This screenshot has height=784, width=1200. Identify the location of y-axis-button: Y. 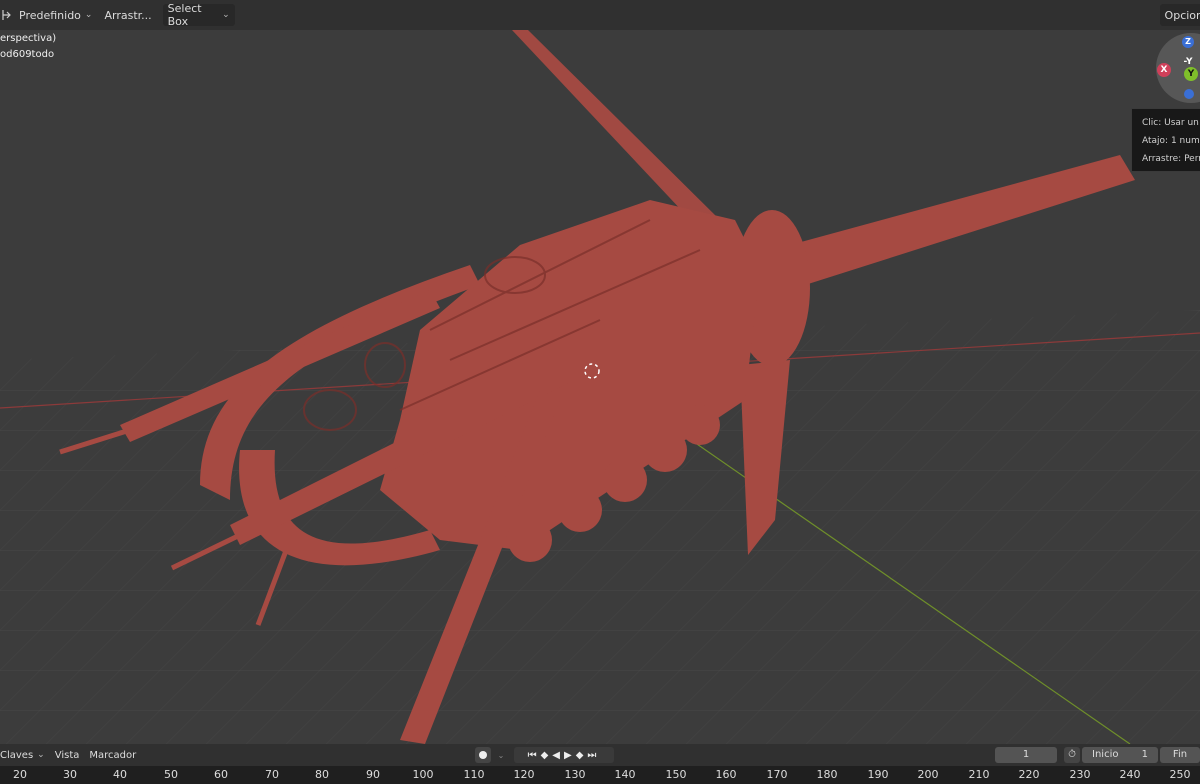
(1191, 74).